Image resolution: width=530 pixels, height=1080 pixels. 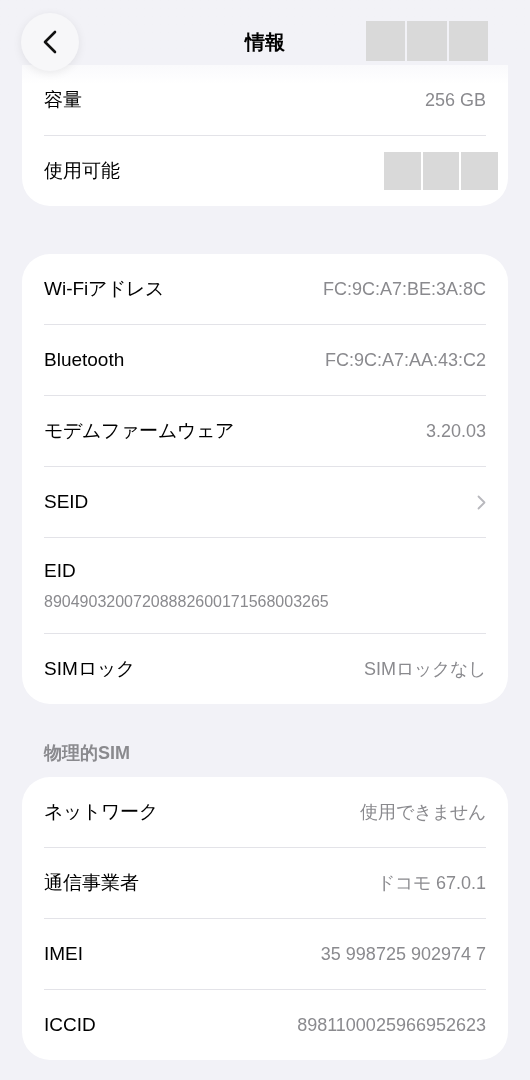 What do you see at coordinates (89, 668) in the screenshot?
I see `row-label: SIMロック` at bounding box center [89, 668].